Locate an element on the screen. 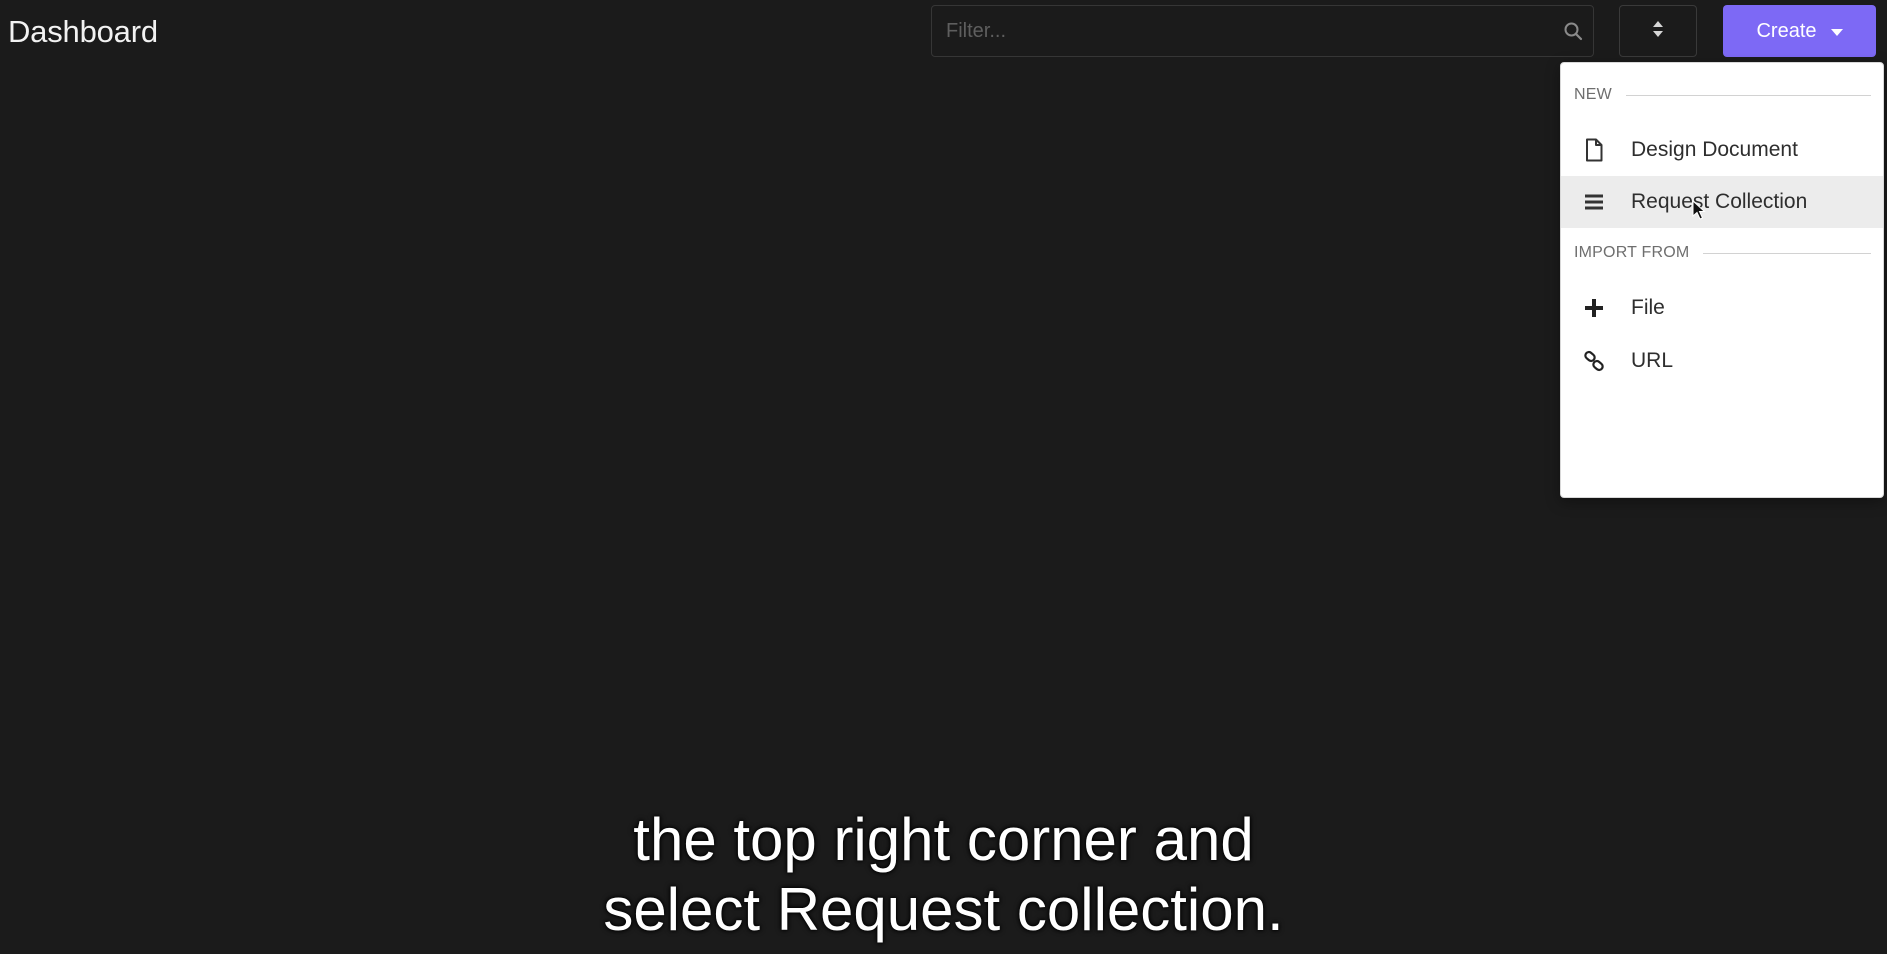  search-icon is located at coordinates (1573, 31).